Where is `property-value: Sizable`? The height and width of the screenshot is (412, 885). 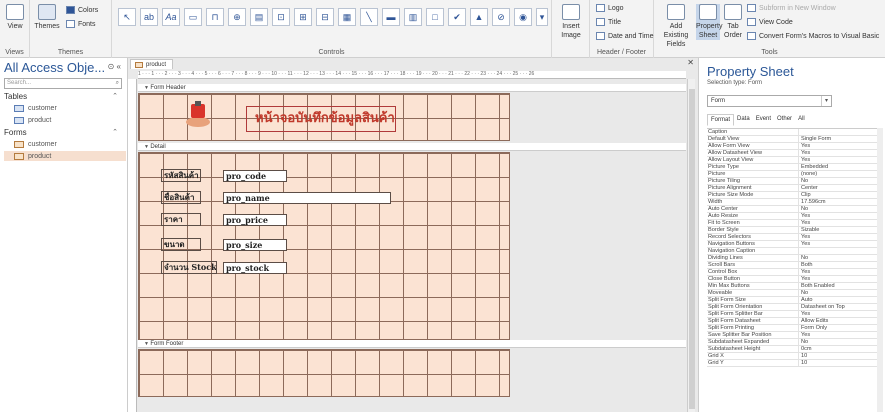 property-value: Sizable is located at coordinates (838, 230).